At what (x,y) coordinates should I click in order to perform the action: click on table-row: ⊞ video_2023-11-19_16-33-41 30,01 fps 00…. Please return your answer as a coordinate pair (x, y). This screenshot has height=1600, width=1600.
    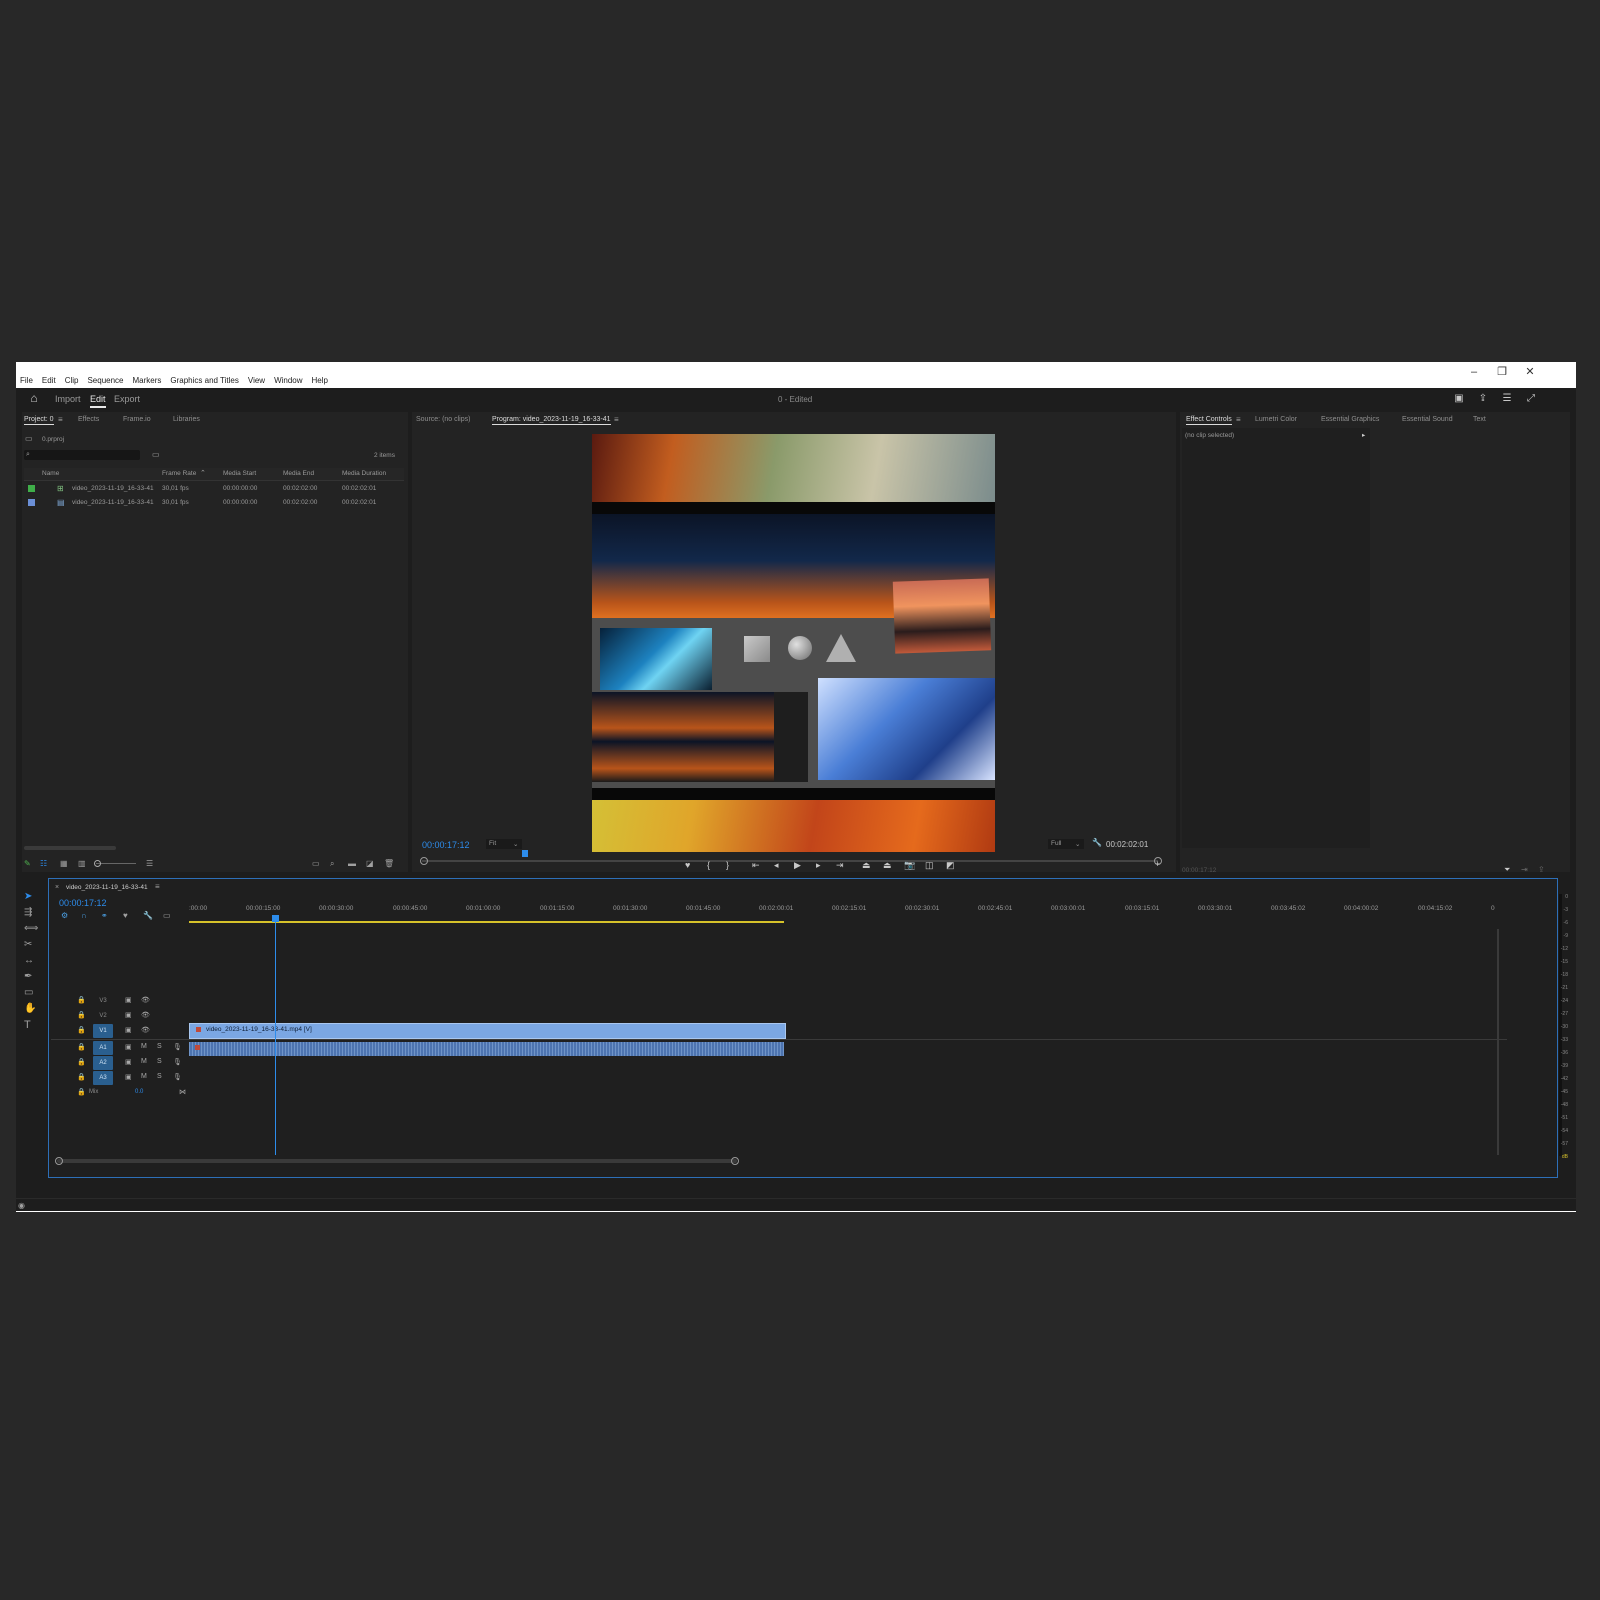
    Looking at the image, I should click on (214, 489).